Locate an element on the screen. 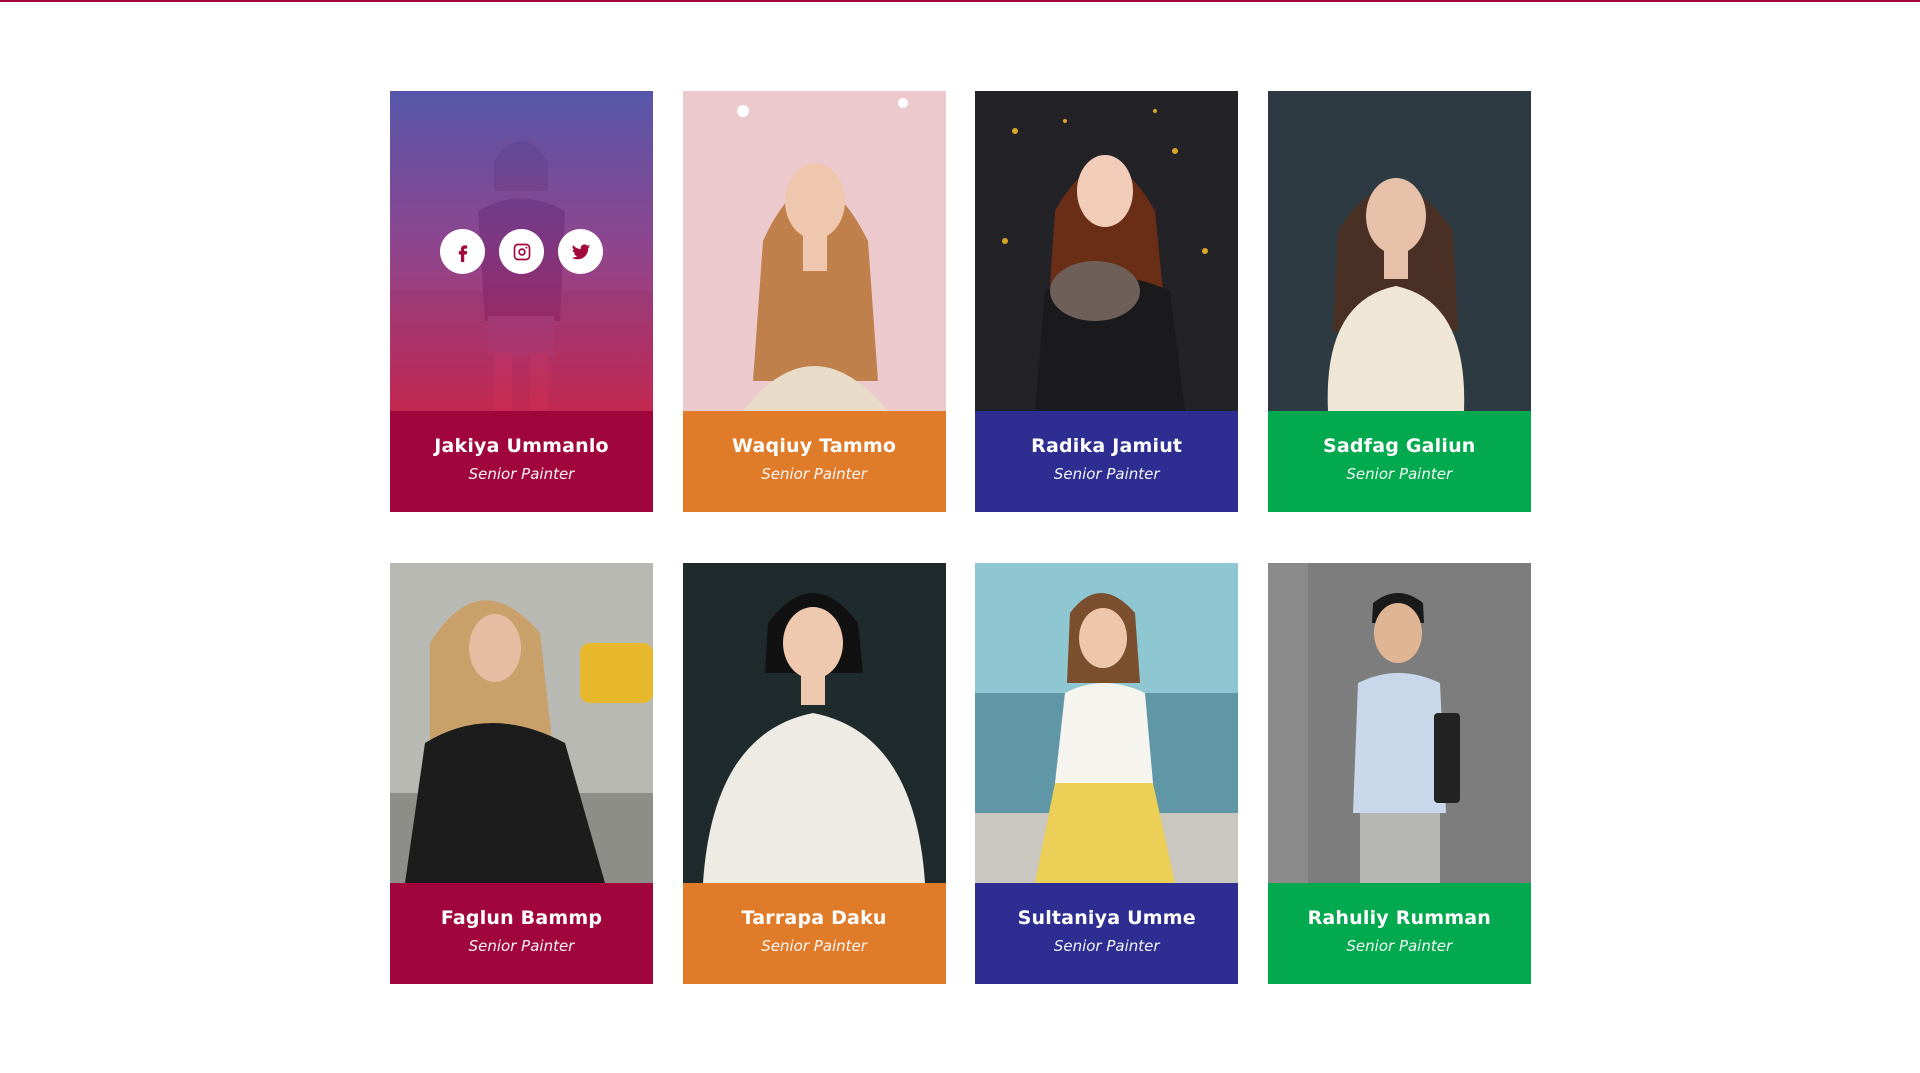 The height and width of the screenshot is (1073, 1920). team-card: Tarrapa Daku Senior Painter is located at coordinates (814, 773).